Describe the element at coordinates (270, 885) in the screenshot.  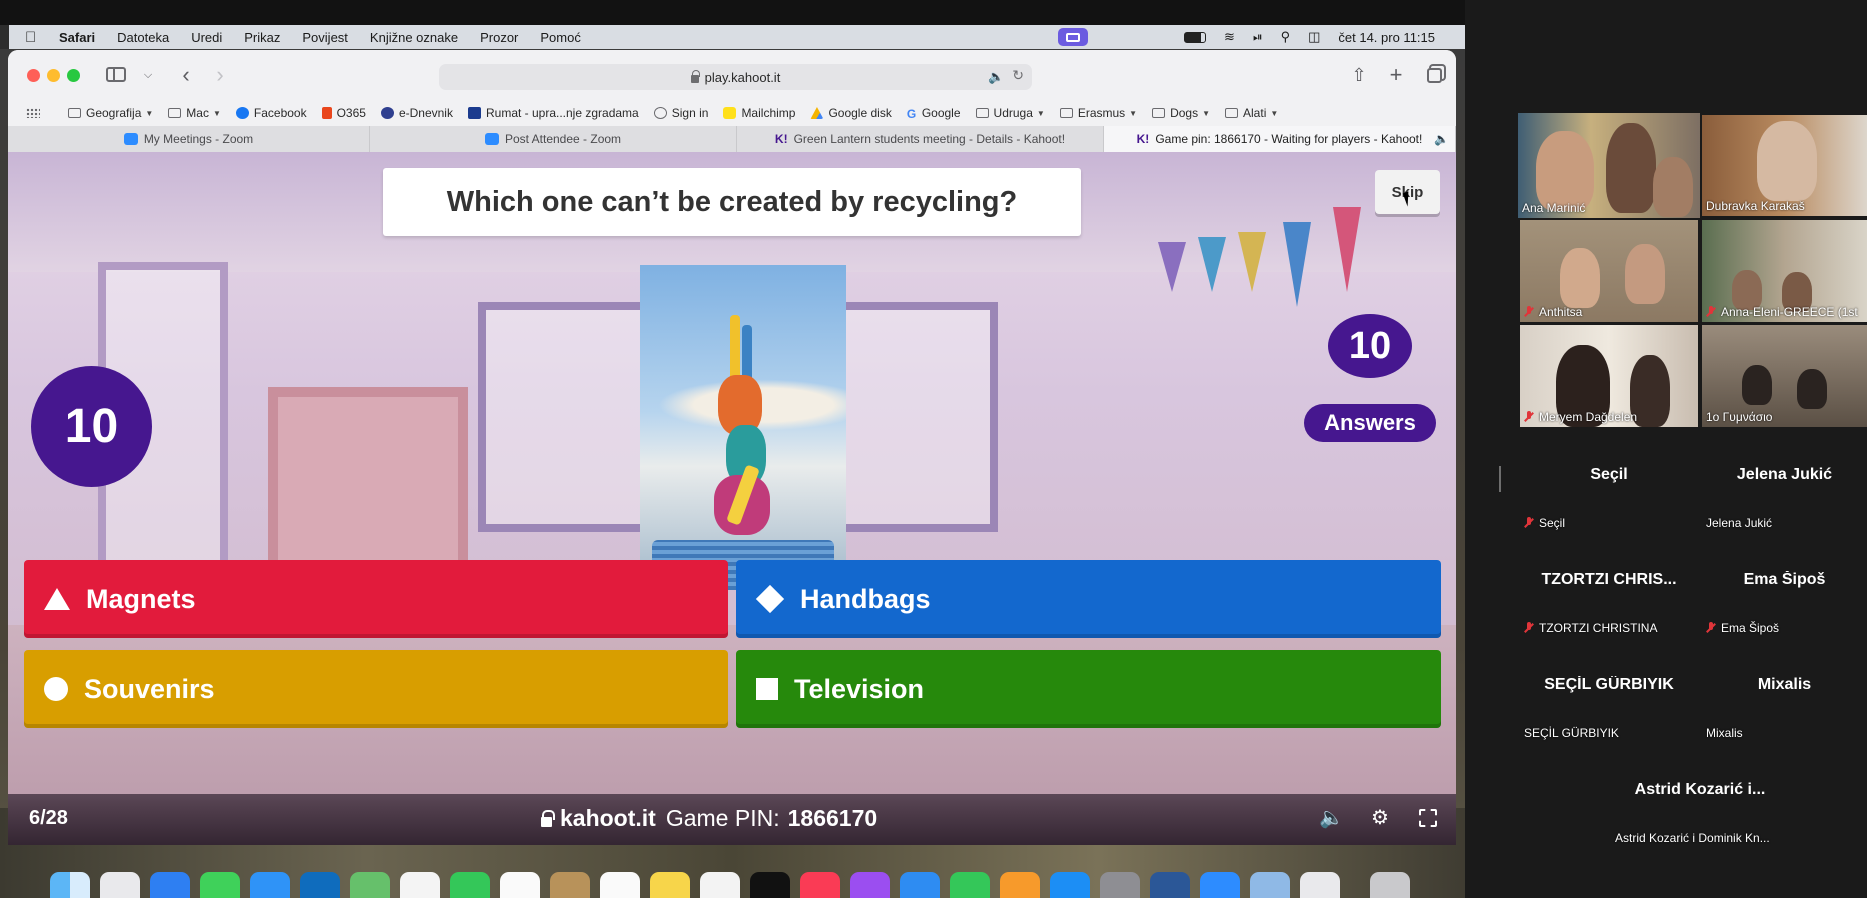
I see `mail-icon` at that location.